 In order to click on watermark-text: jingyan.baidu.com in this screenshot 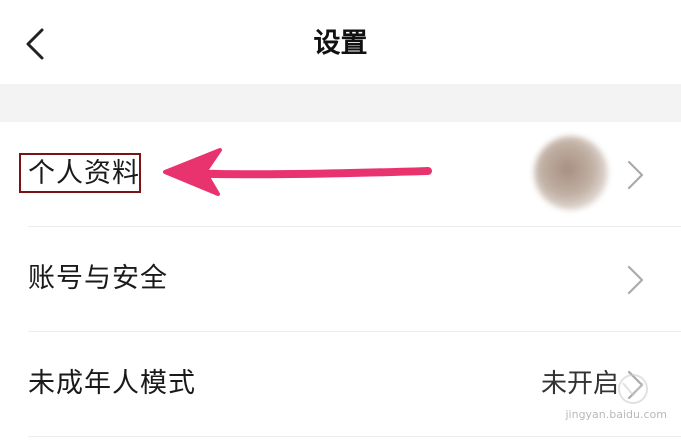, I will do `click(616, 414)`.